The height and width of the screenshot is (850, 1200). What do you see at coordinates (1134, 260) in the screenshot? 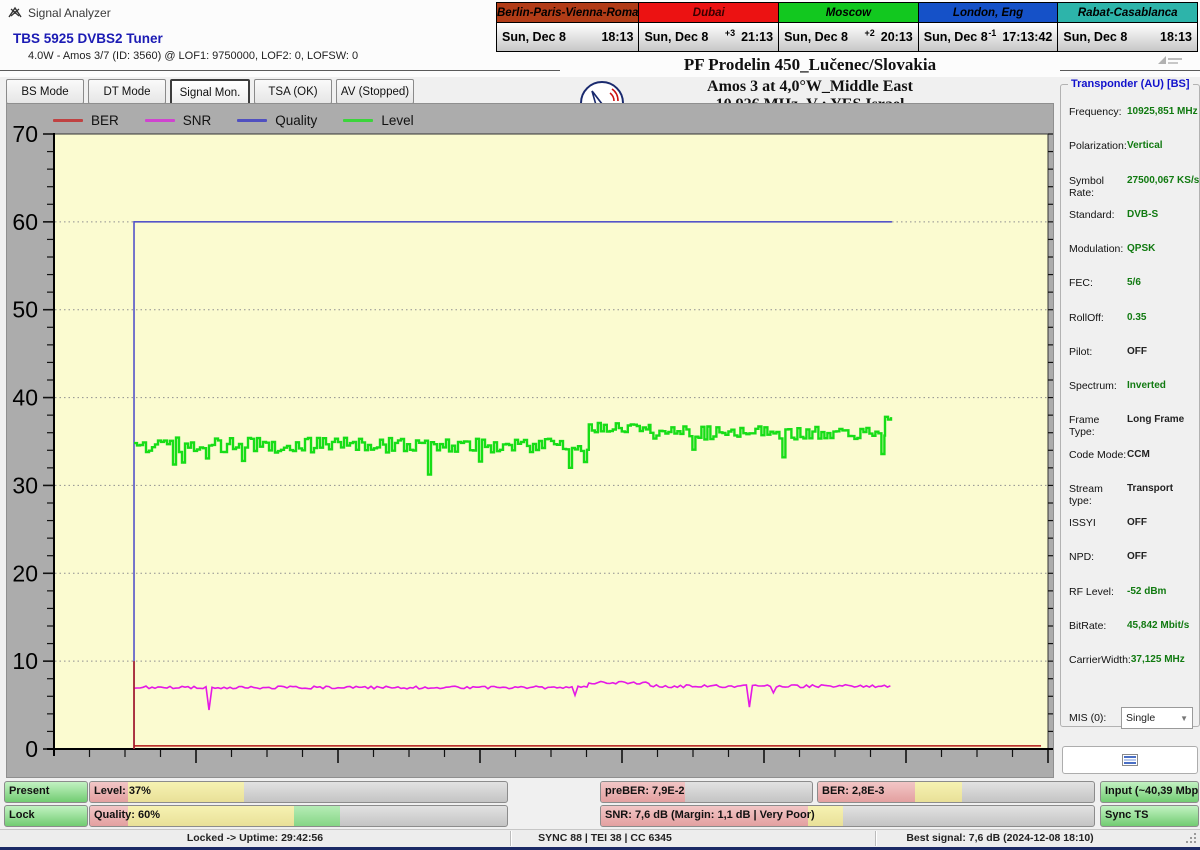
I see `transponder-row: Modulation: QPSK` at bounding box center [1134, 260].